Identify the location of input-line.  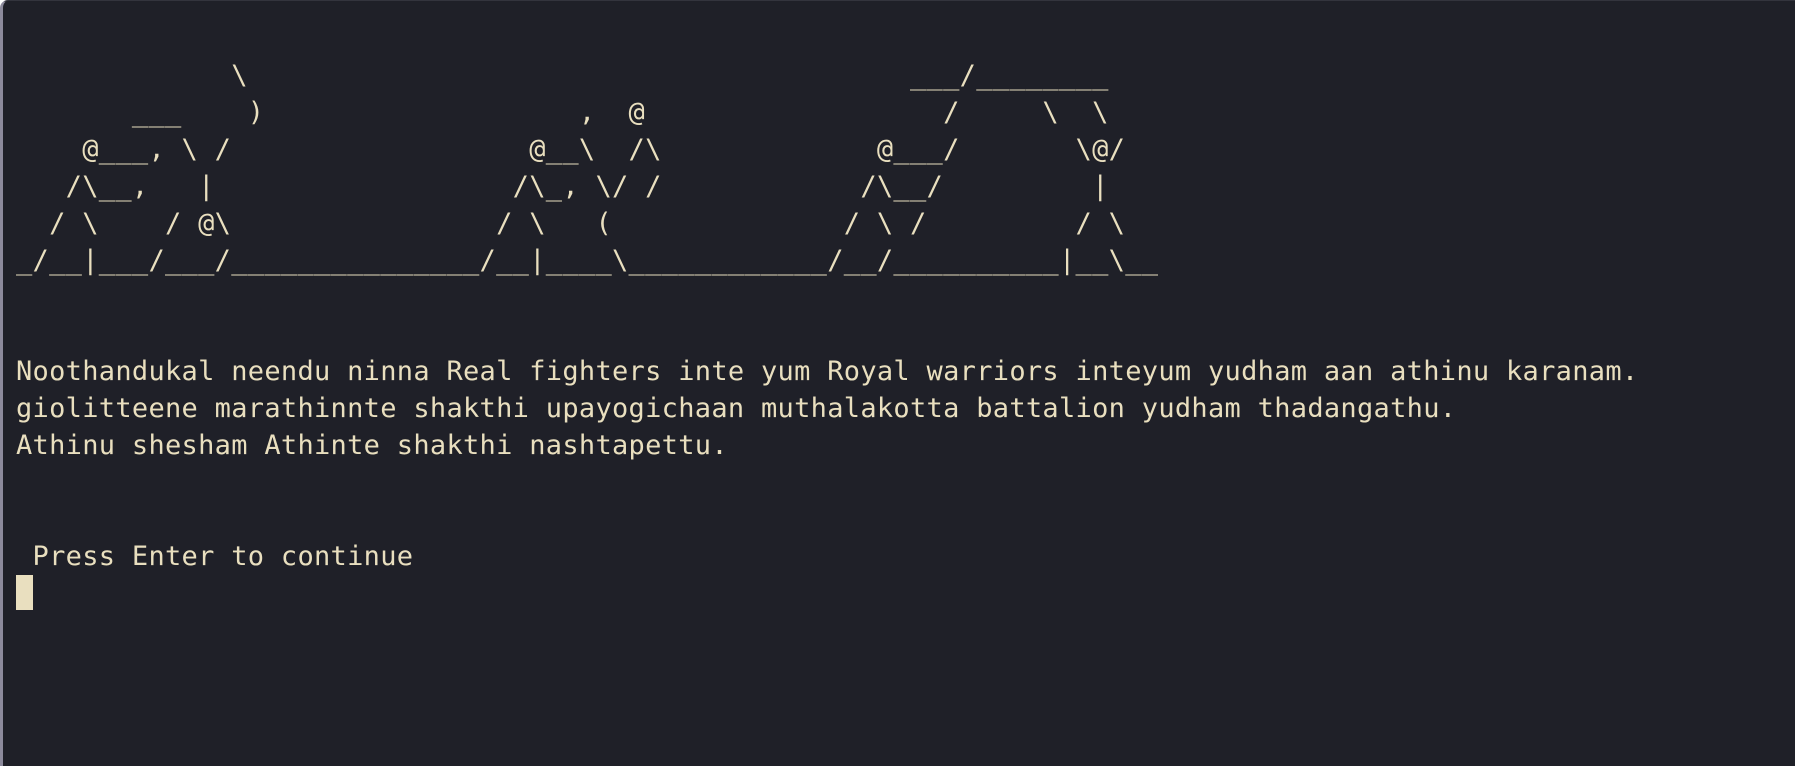
(827, 593).